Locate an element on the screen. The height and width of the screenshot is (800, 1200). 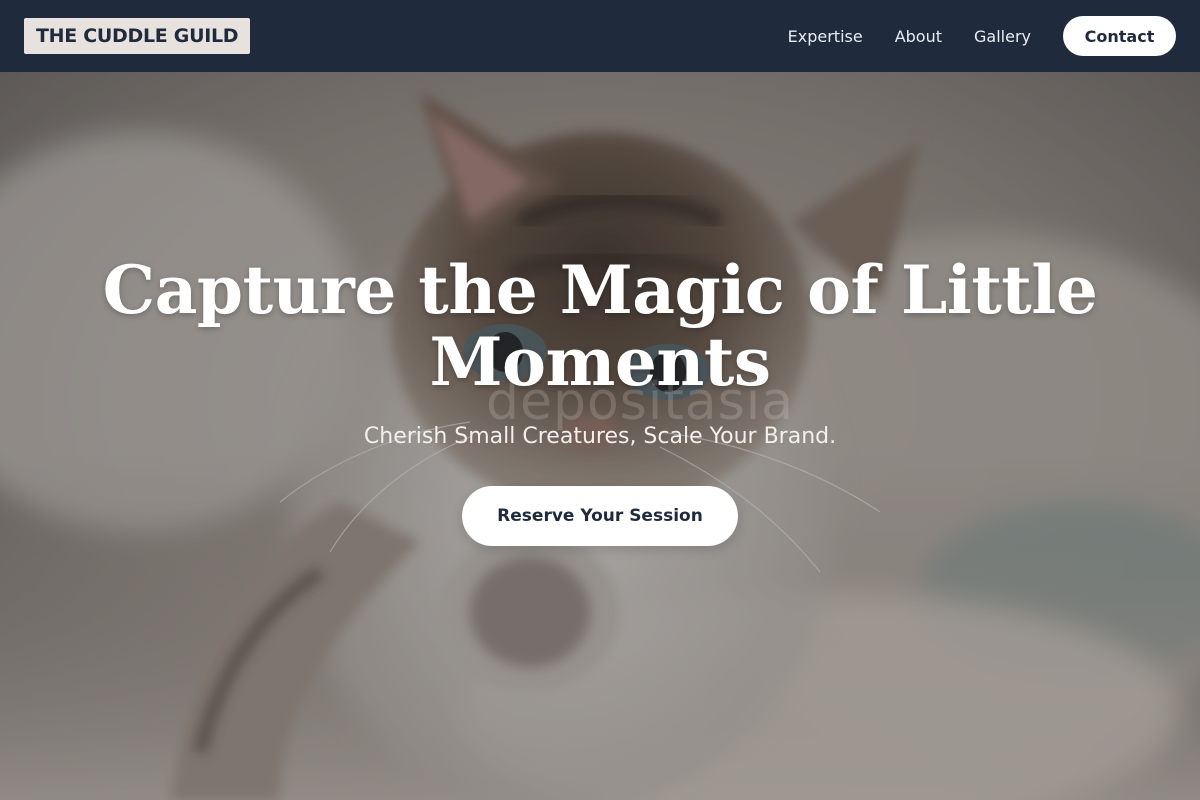
contact-button: Contact is located at coordinates (1119, 36).